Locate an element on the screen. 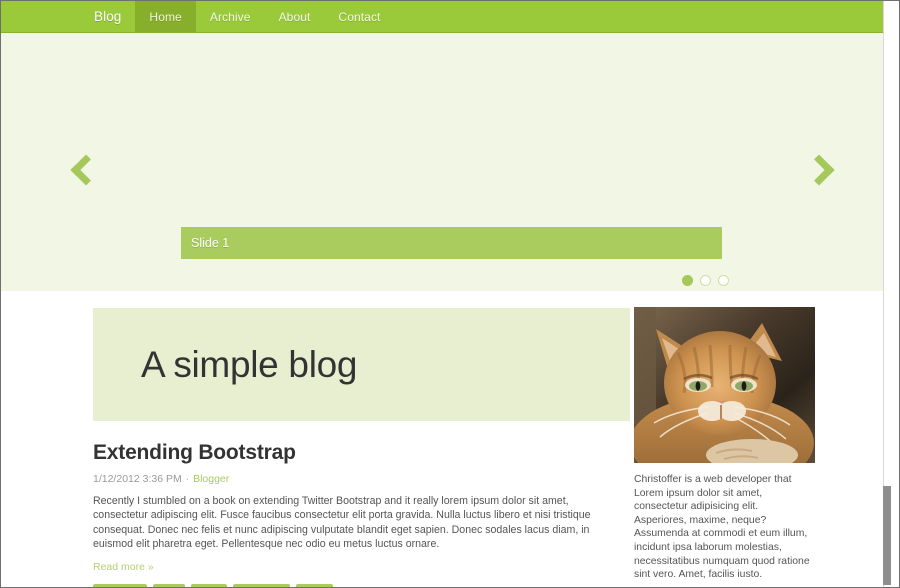 This screenshot has width=900, height=588. tag-bootstrap: Bootstrap is located at coordinates (120, 585).